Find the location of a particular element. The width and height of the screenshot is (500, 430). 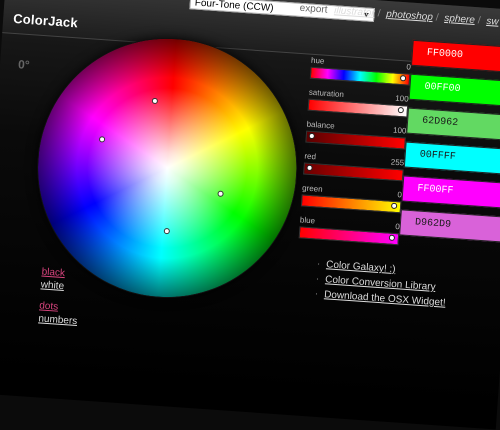

display-toggles: black white dots numbers is located at coordinates (59, 296).